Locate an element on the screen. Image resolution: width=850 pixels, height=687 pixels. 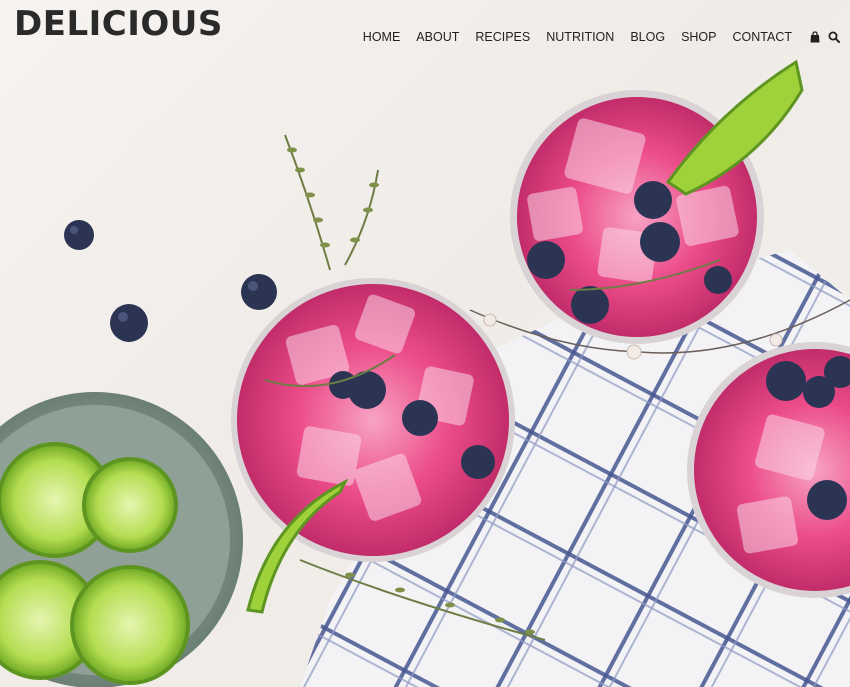
nav-shop: SHOP is located at coordinates (698, 37).